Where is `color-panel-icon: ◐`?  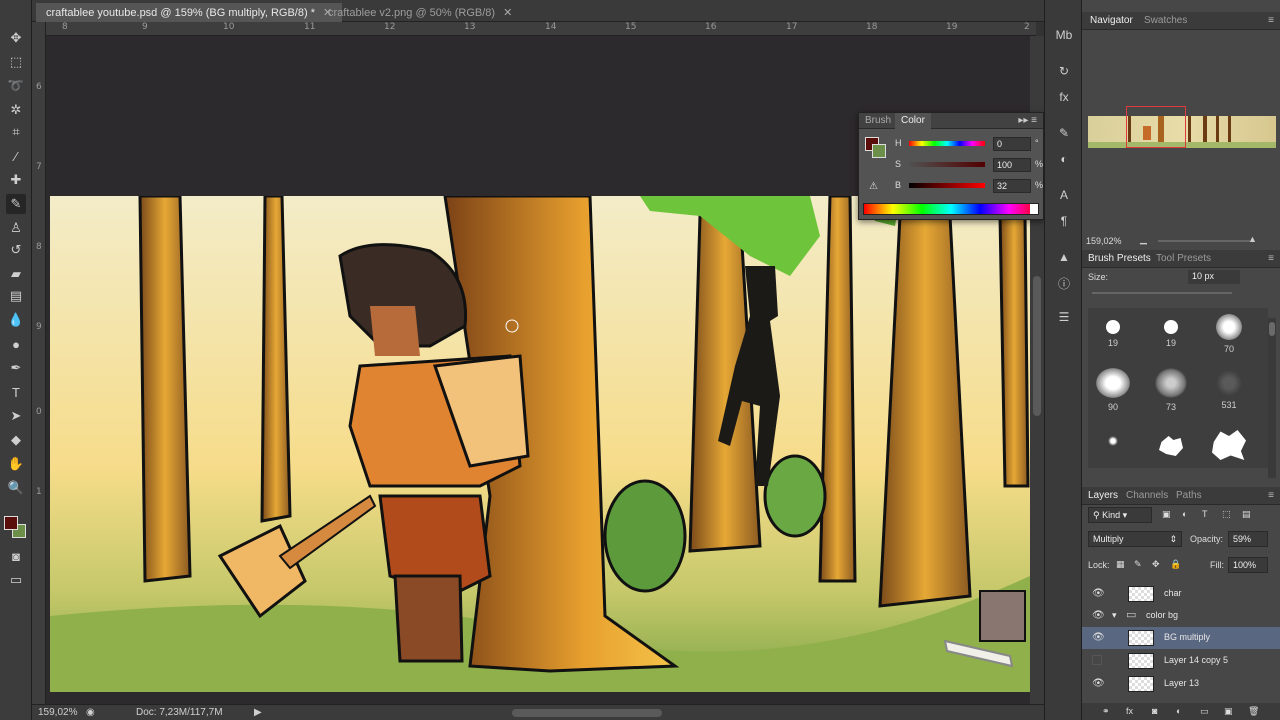
color-panel-icon: ◐ is located at coordinates (1064, 159).